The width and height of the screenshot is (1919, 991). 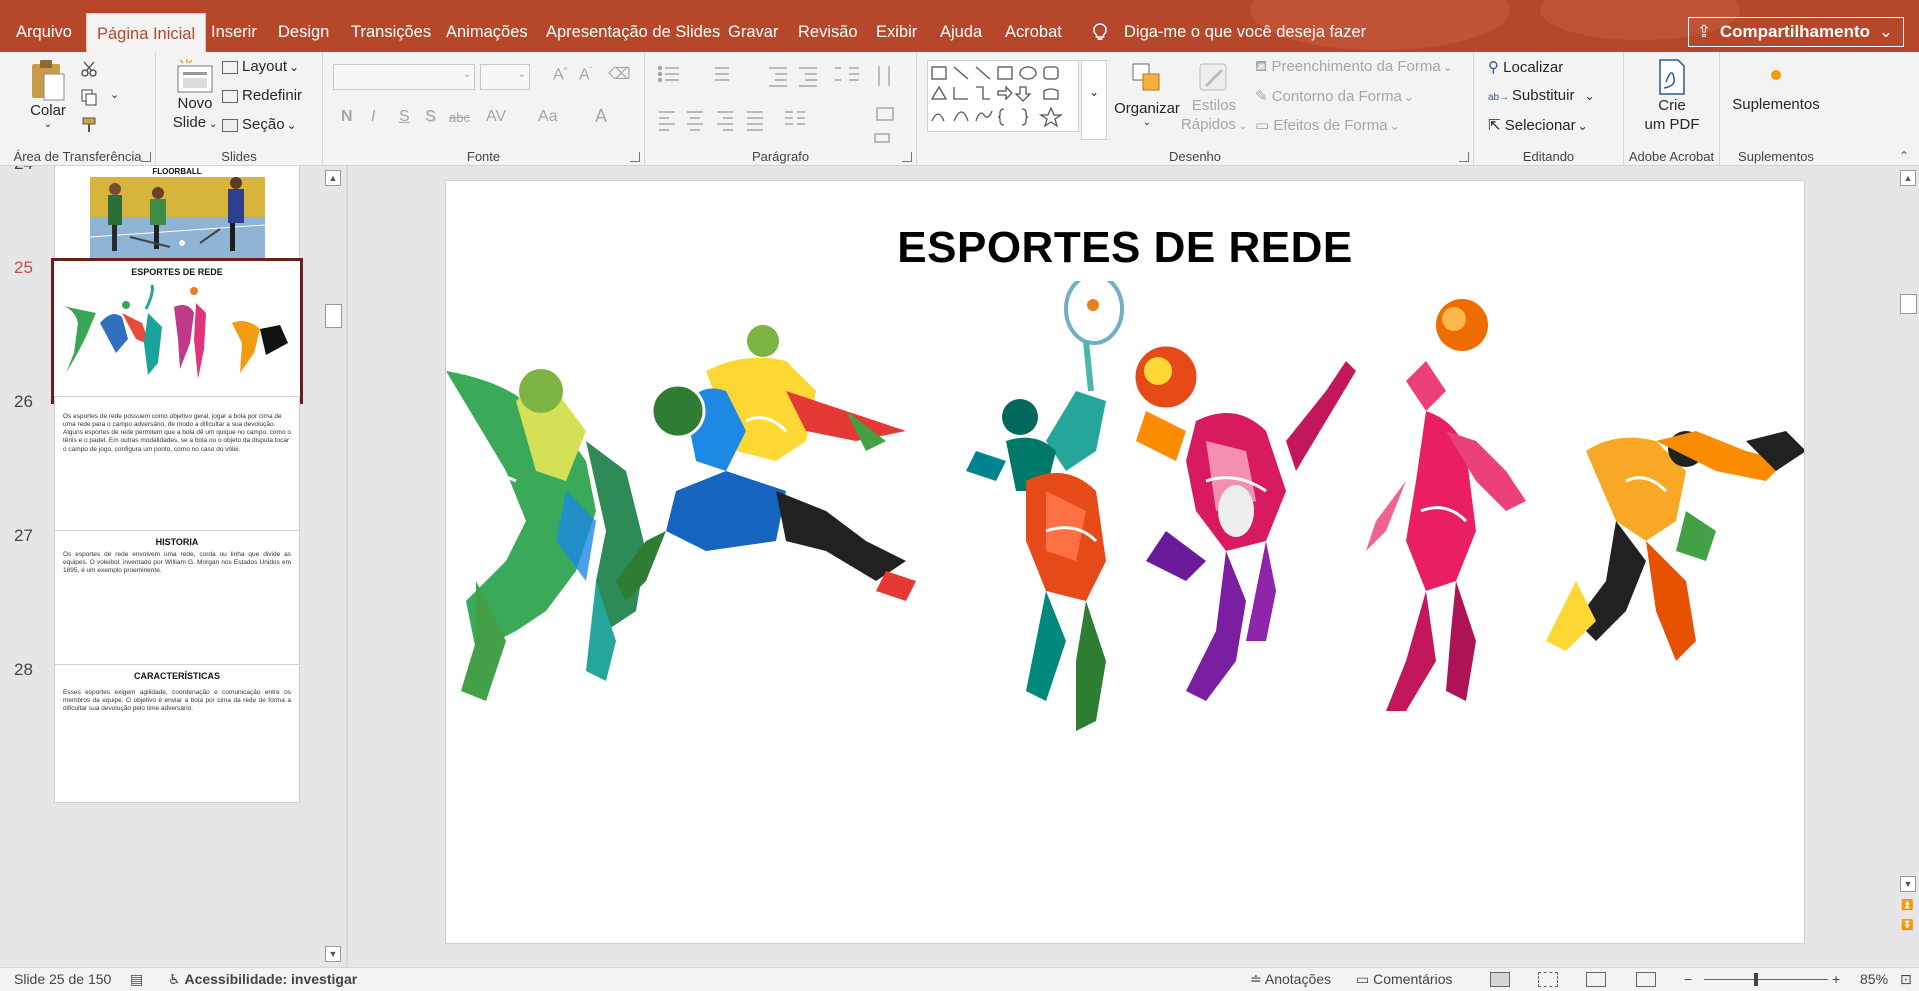 What do you see at coordinates (1908, 566) in the screenshot?
I see `slide-scrollbar: ▲ ▼ ⏫ ⏬` at bounding box center [1908, 566].